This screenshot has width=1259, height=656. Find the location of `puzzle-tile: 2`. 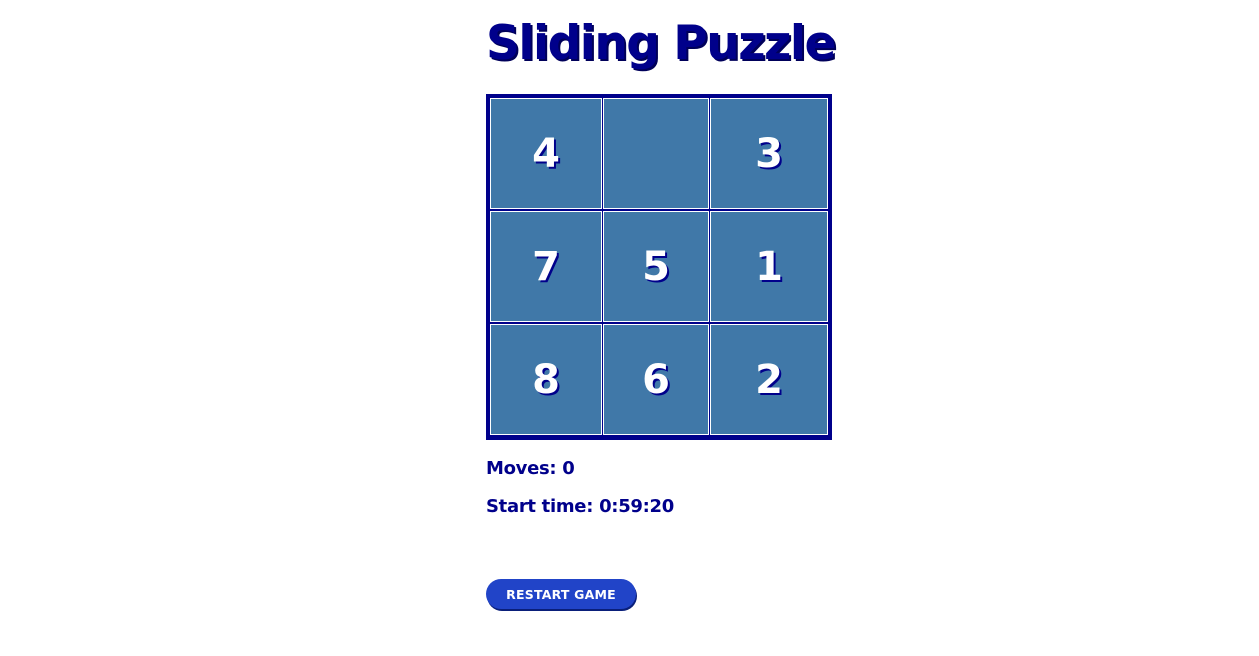

puzzle-tile: 2 is located at coordinates (769, 379).